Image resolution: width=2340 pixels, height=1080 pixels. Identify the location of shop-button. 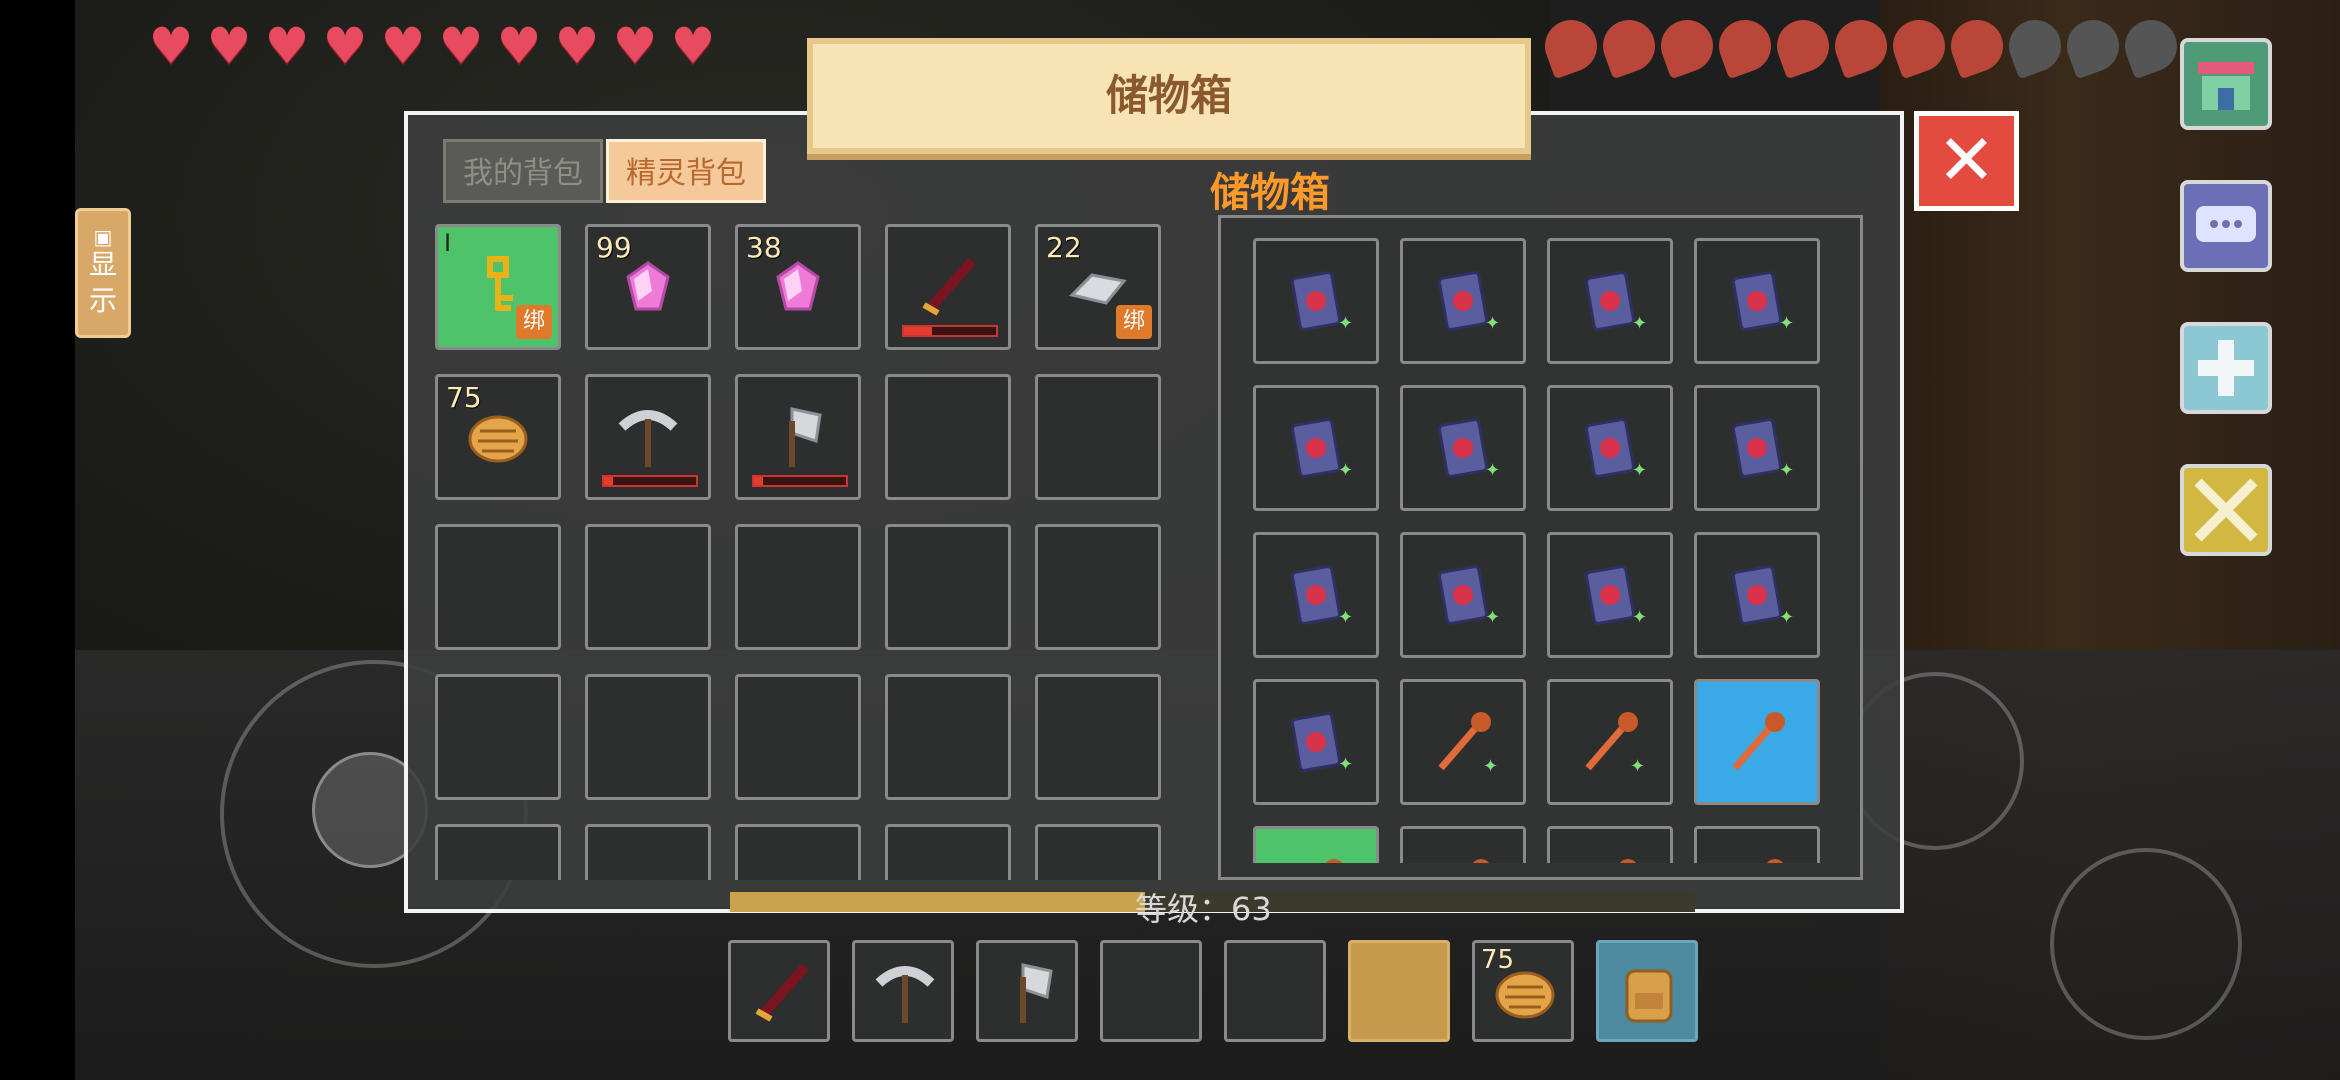
(2226, 84).